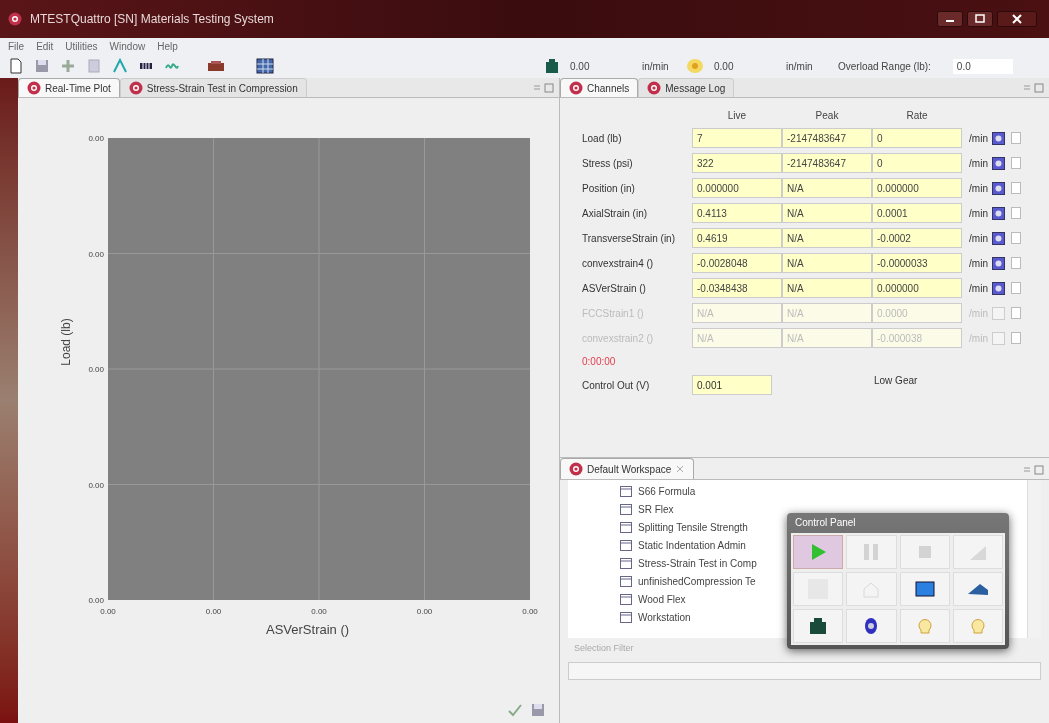 The height and width of the screenshot is (723, 1049). What do you see at coordinates (629, 238) in the screenshot?
I see `channel-label: TransverseStrain (in)` at bounding box center [629, 238].